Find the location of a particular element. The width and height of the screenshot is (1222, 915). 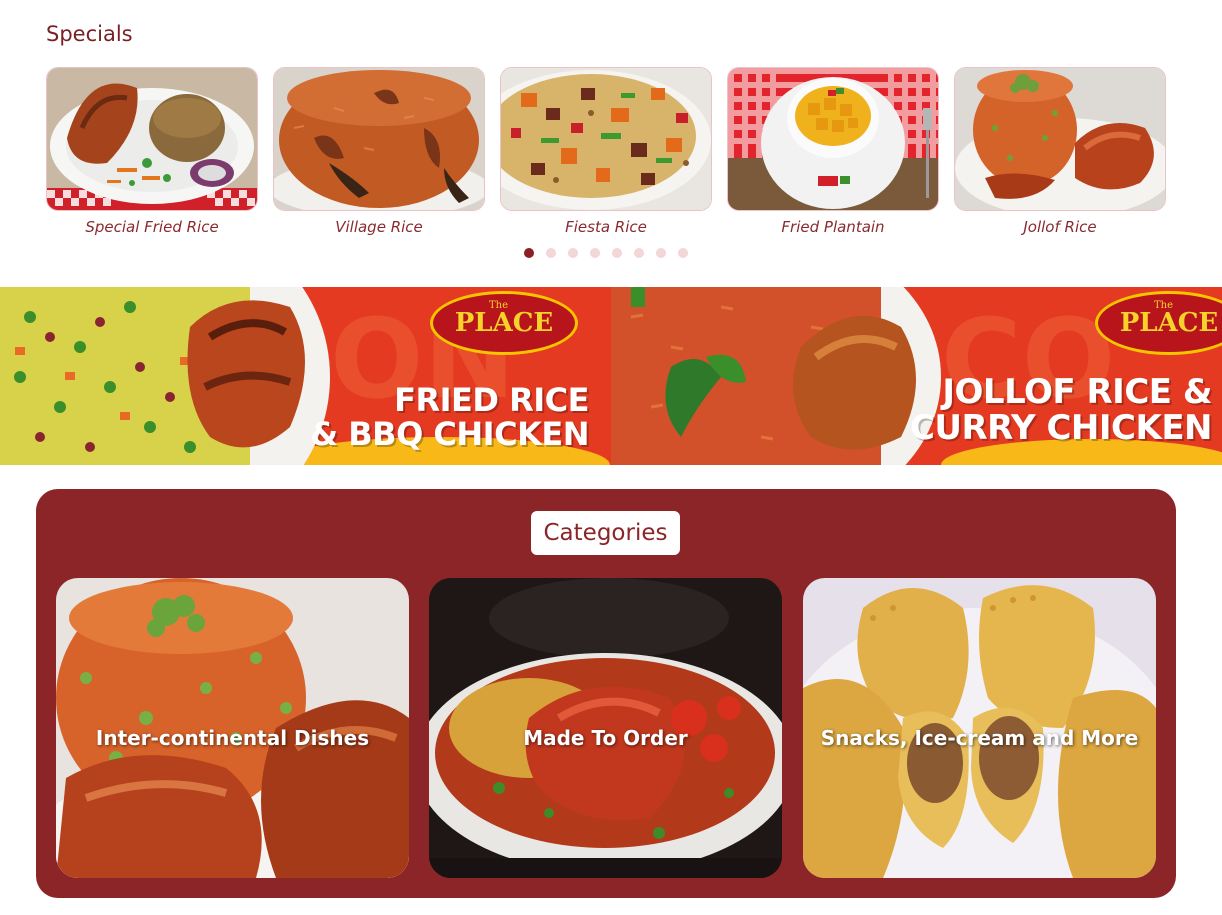

category-card-made-to-order: Made To Order is located at coordinates (605, 728).